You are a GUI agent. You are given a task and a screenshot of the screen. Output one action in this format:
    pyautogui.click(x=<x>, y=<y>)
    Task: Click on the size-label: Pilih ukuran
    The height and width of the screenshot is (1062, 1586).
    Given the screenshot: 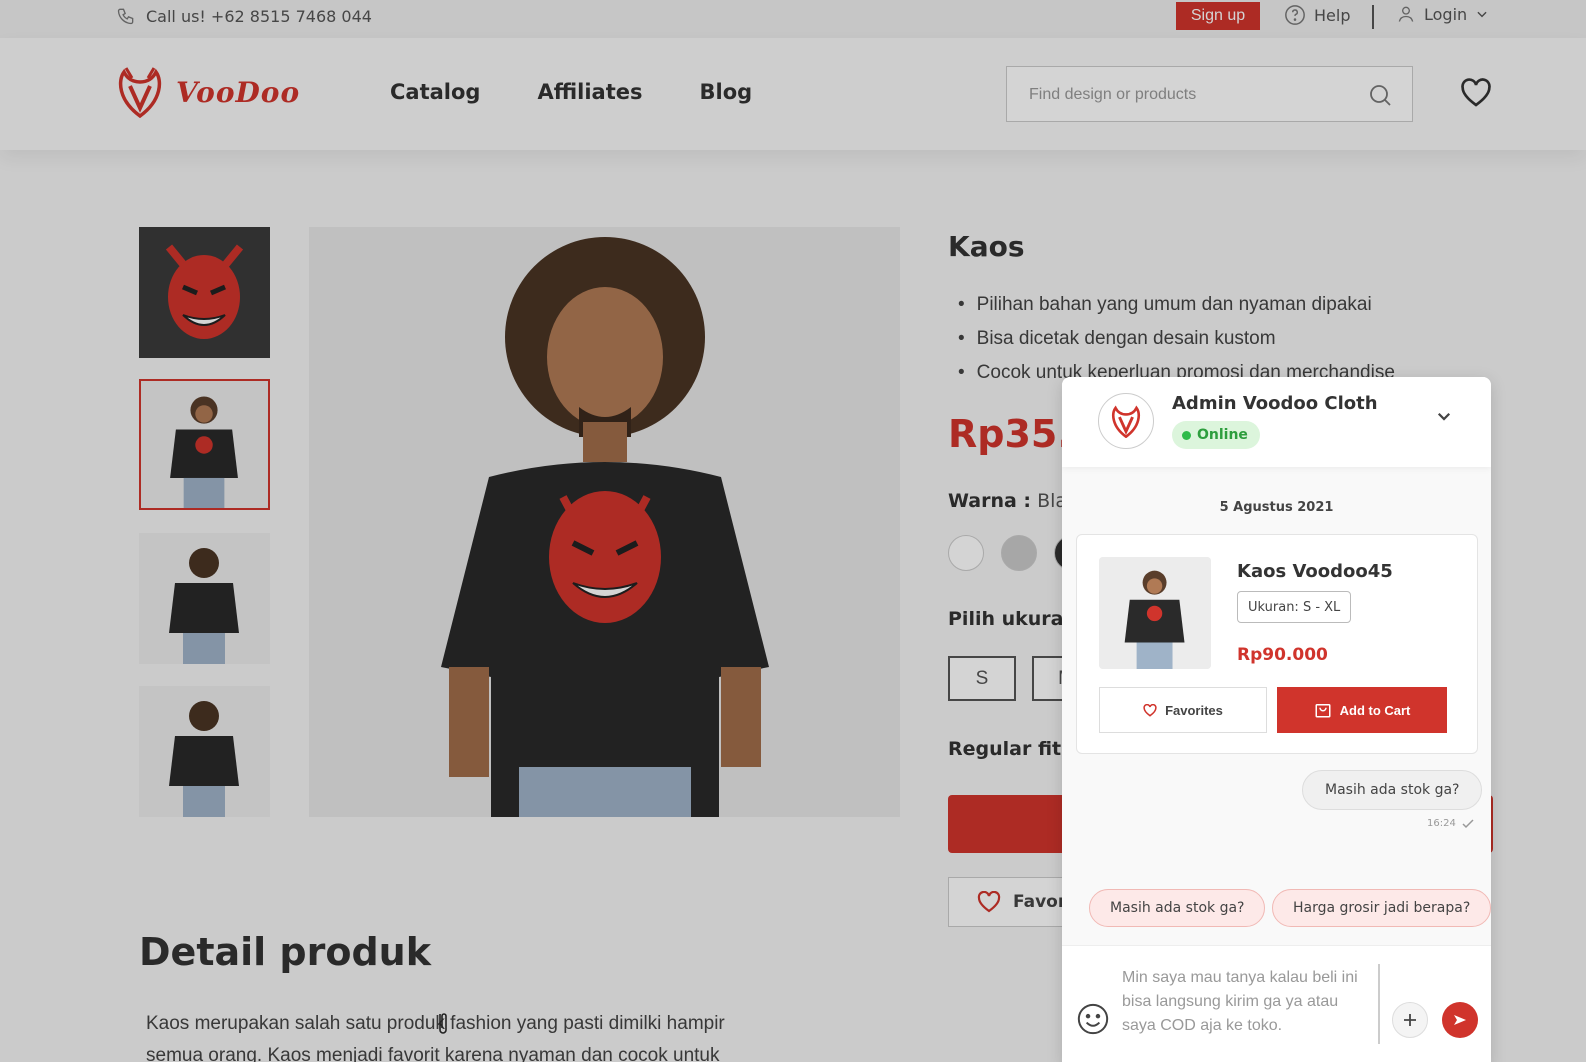 What is the action you would take?
    pyautogui.click(x=1013, y=619)
    